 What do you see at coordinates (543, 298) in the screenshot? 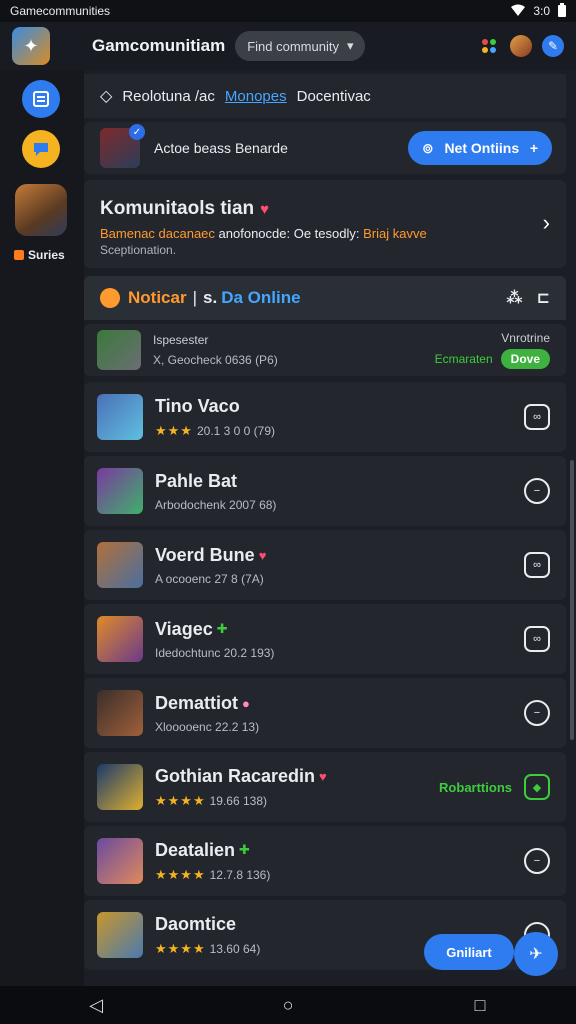
I see `filter-icon: ⊏` at bounding box center [543, 298].